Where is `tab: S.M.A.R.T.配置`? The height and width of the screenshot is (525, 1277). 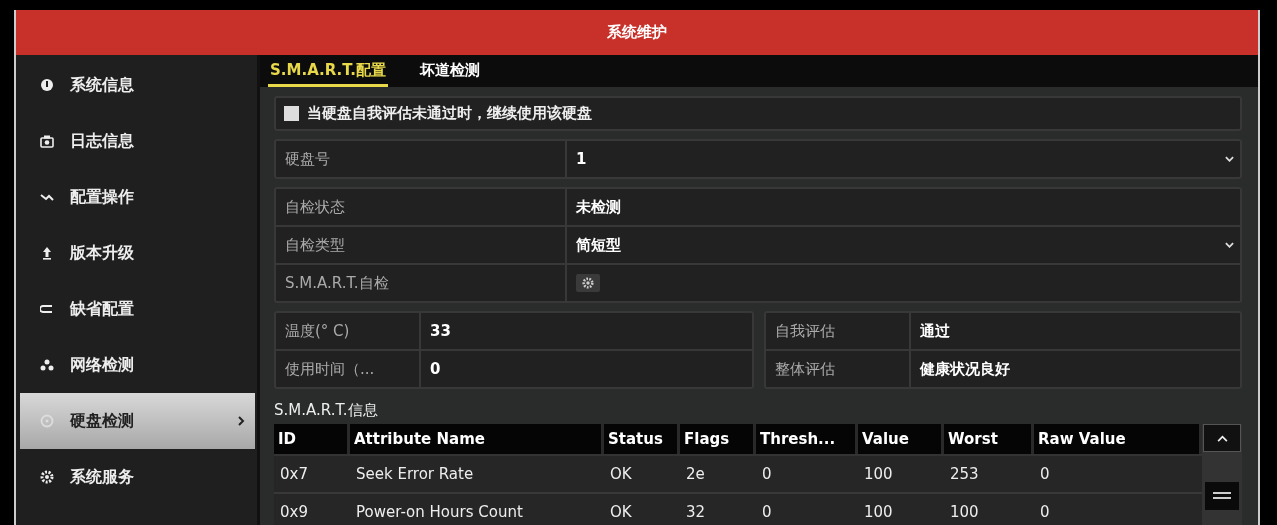
tab: S.M.A.R.T.配置 is located at coordinates (328, 74).